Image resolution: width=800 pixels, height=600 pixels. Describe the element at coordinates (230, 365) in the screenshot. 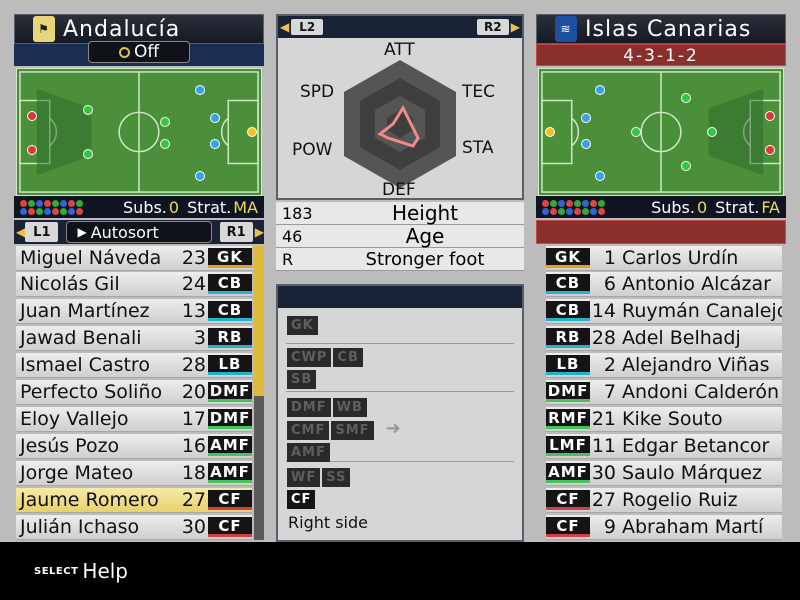

I see `position-badge: LB` at that location.